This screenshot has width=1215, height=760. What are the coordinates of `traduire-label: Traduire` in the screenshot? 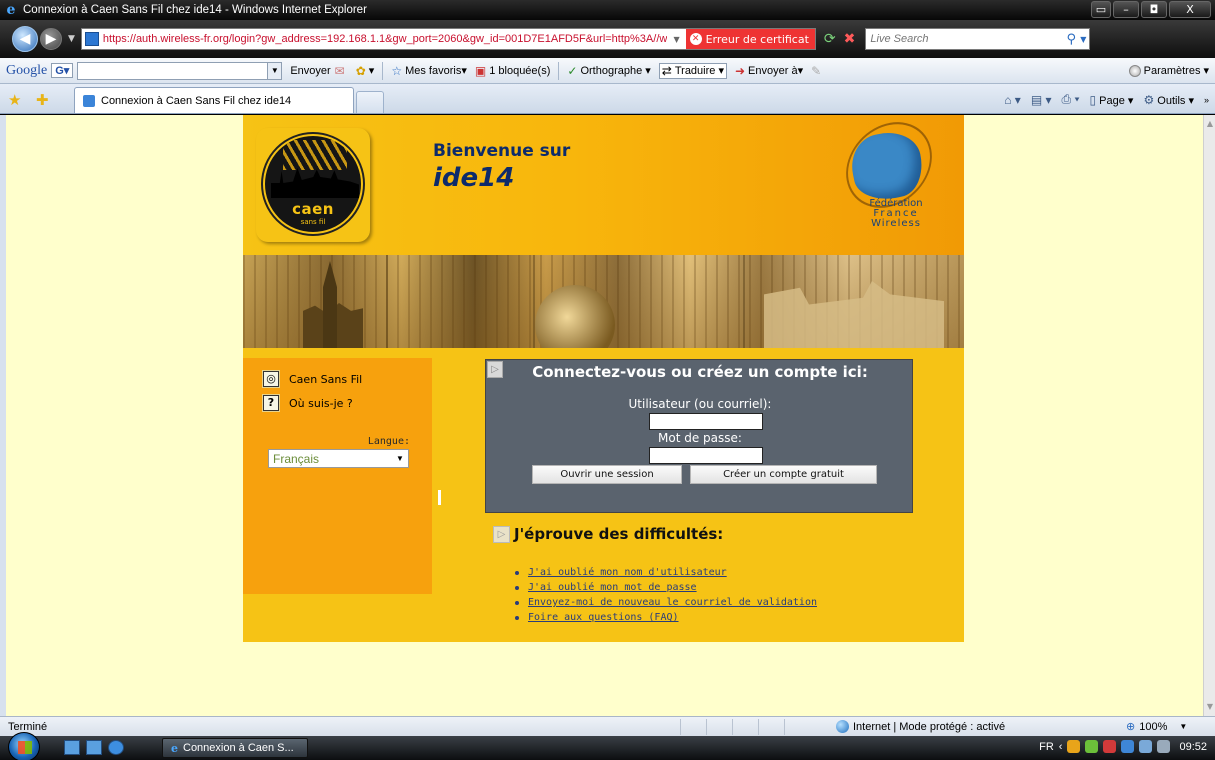 It's located at (695, 70).